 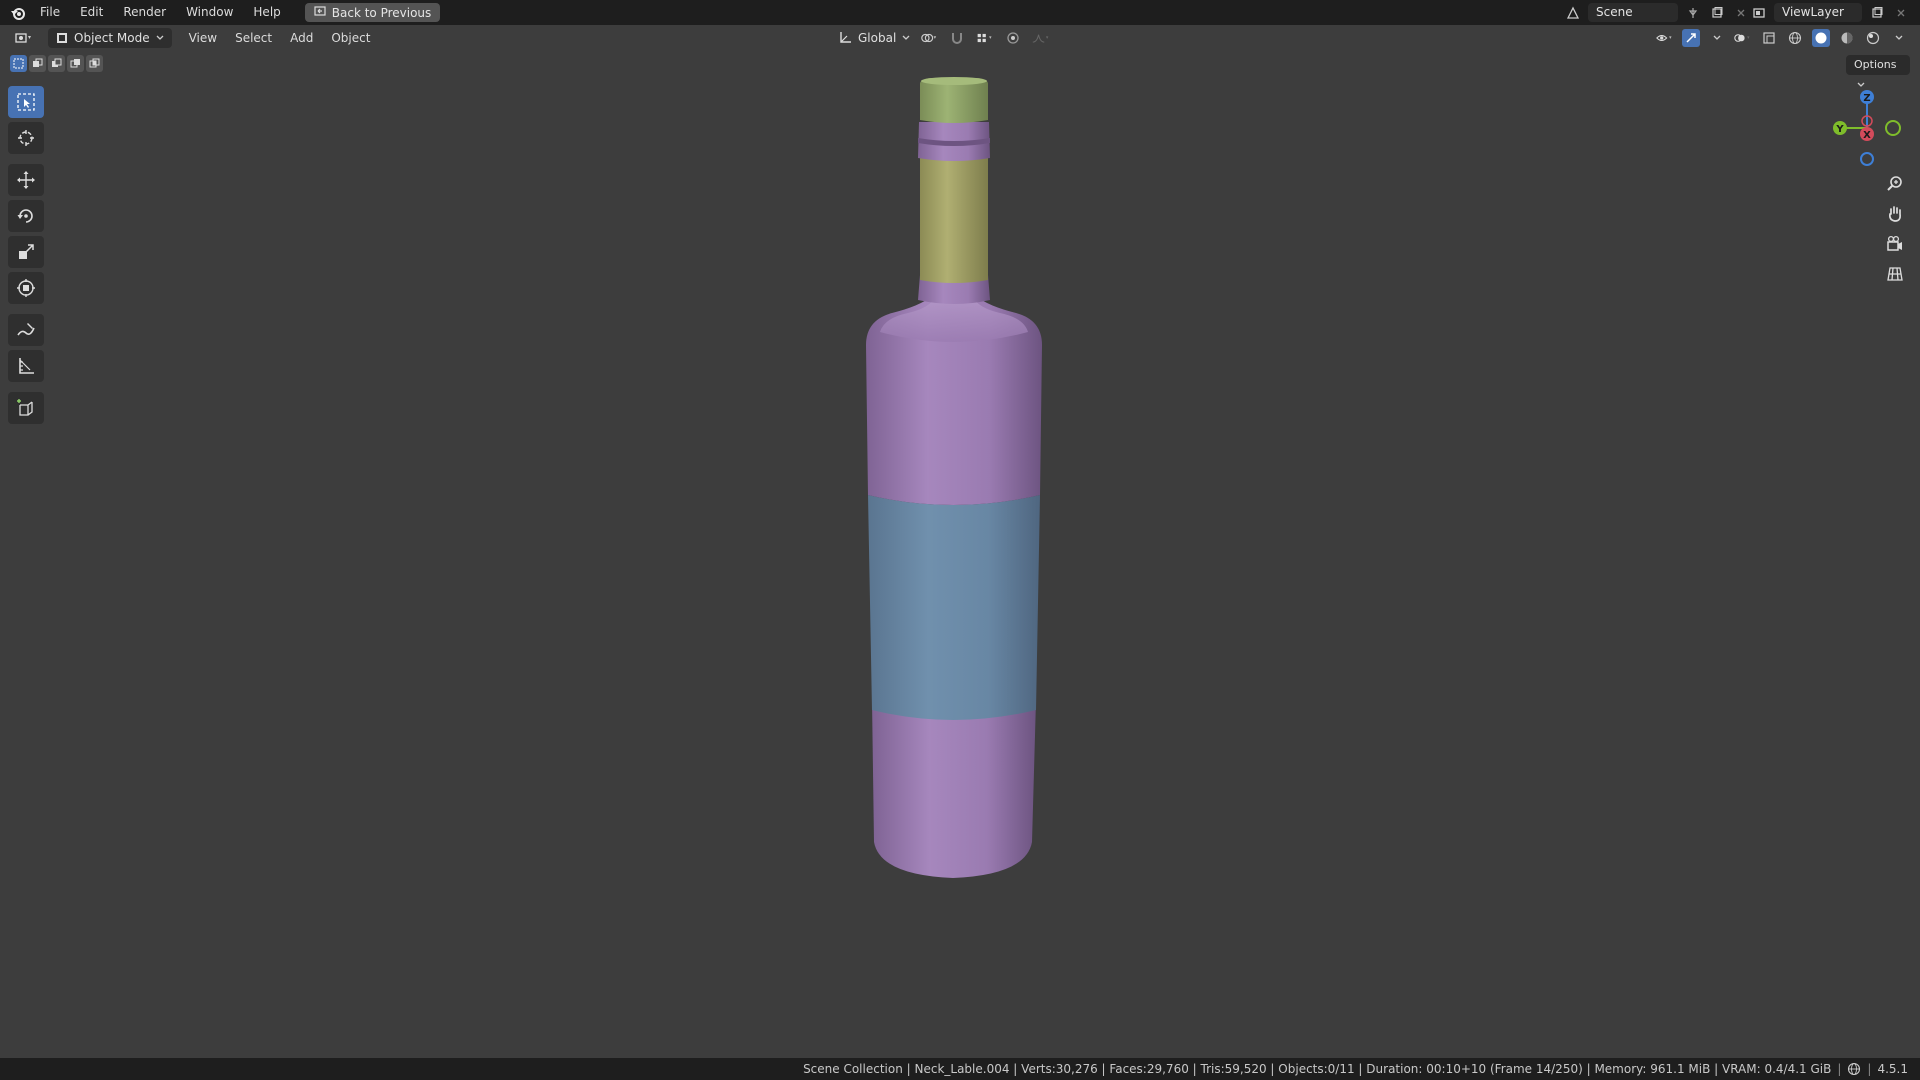 I want to click on scale-tool, so click(x=26, y=252).